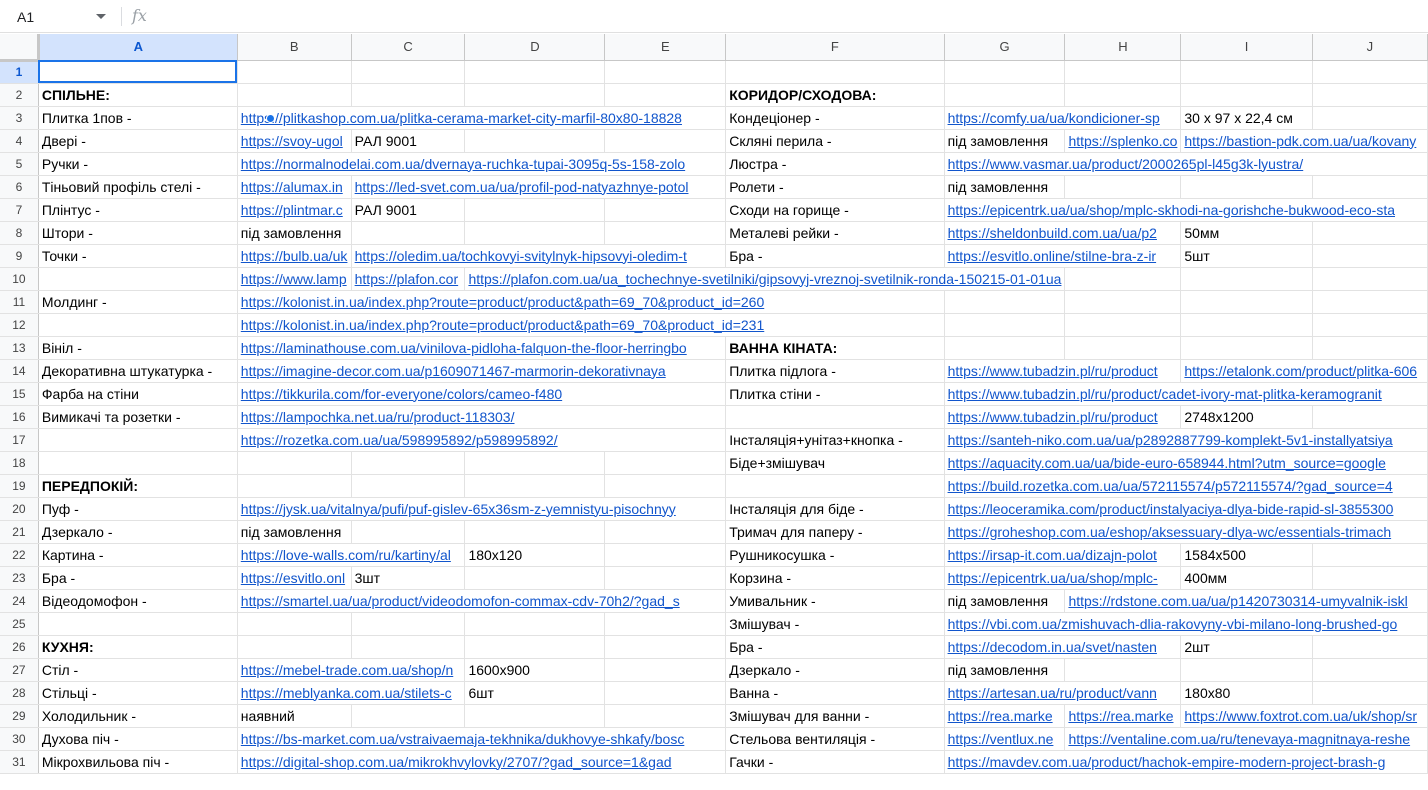 This screenshot has width=1428, height=790. What do you see at coordinates (138, 302) in the screenshot?
I see `cell: Молдинг -` at bounding box center [138, 302].